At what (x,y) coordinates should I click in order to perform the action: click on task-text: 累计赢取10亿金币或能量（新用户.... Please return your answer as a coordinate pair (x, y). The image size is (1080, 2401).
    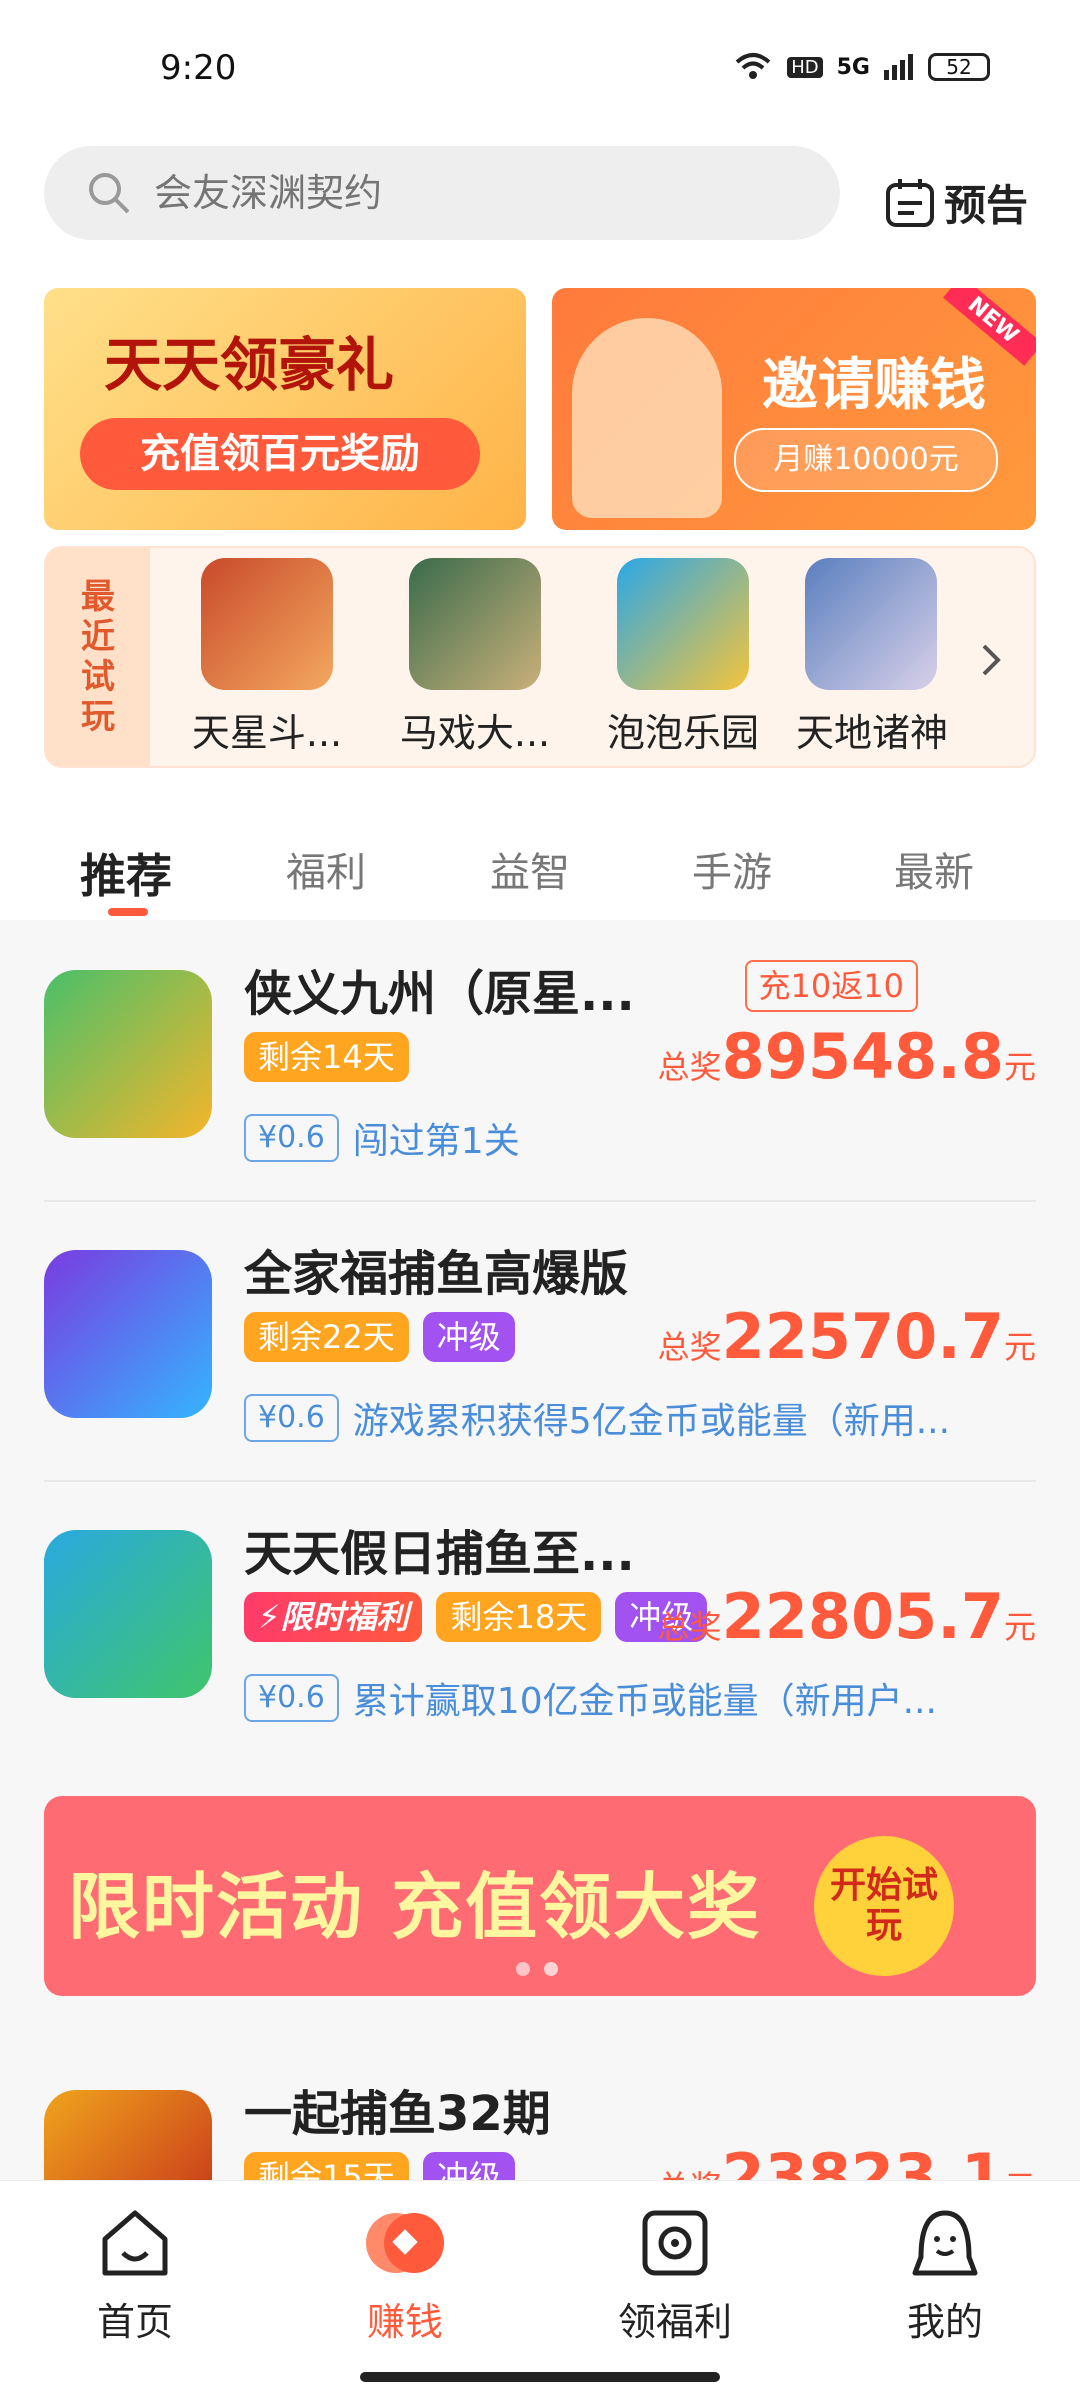
    Looking at the image, I should click on (644, 1701).